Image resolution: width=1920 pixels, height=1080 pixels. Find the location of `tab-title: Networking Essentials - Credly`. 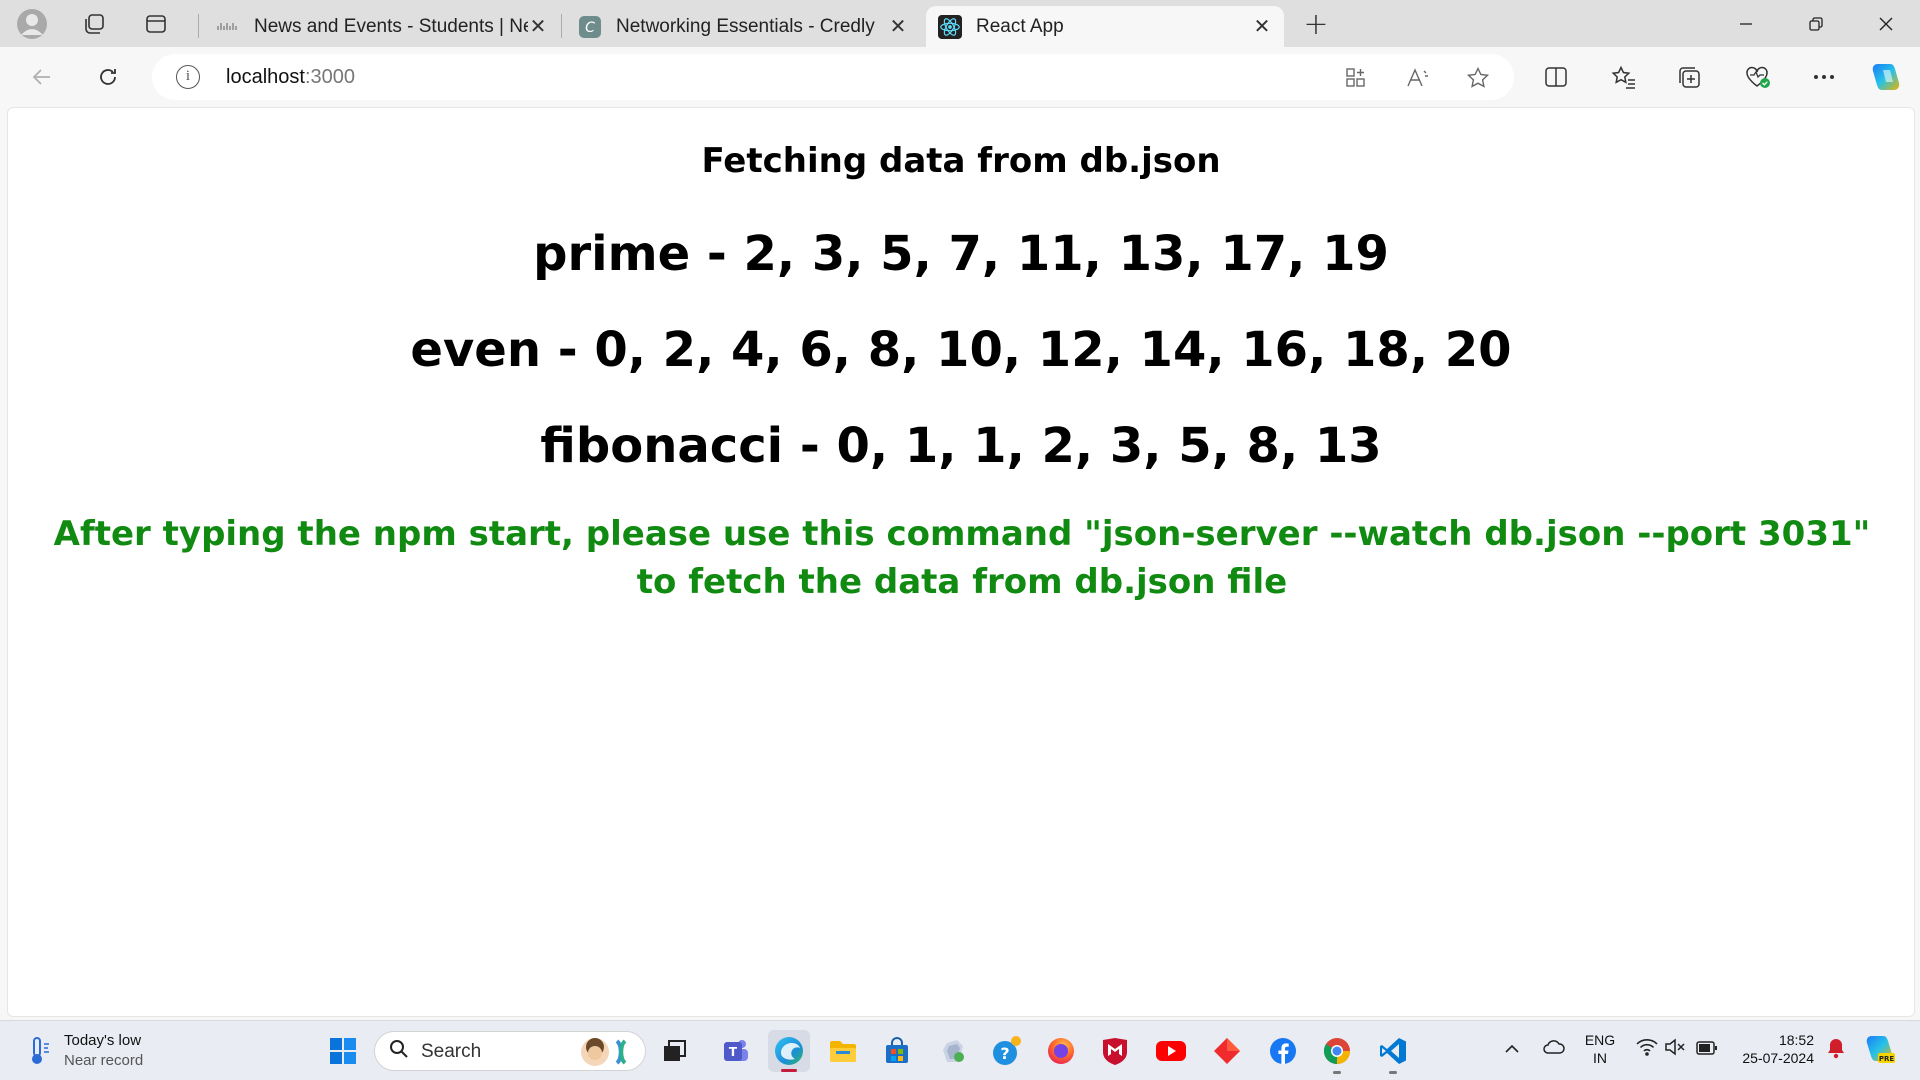

tab-title: Networking Essentials - Credly is located at coordinates (745, 26).